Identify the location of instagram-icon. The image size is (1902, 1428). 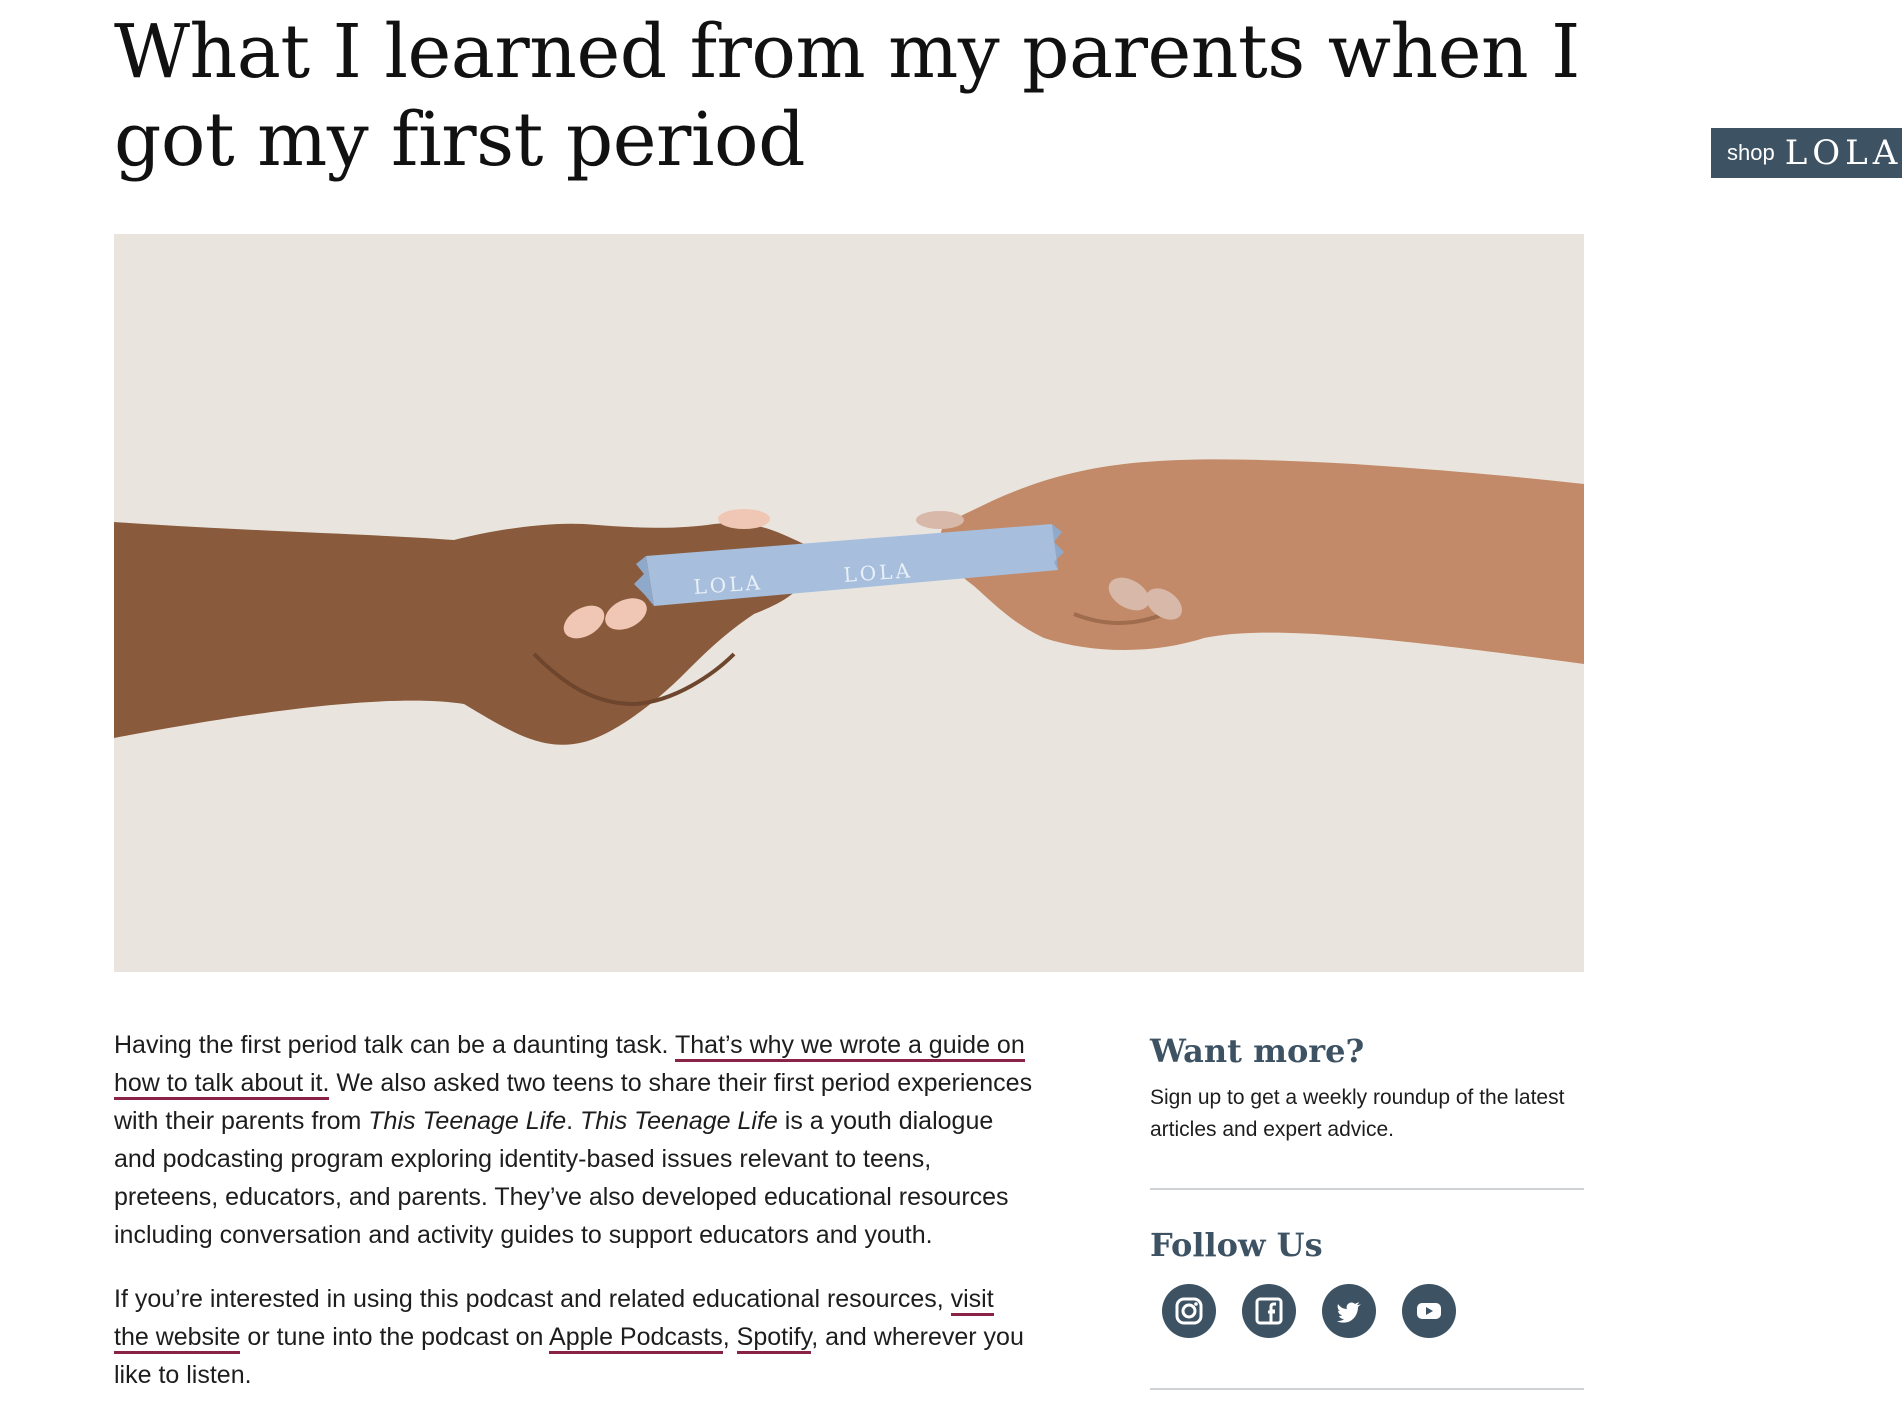
(1189, 1311).